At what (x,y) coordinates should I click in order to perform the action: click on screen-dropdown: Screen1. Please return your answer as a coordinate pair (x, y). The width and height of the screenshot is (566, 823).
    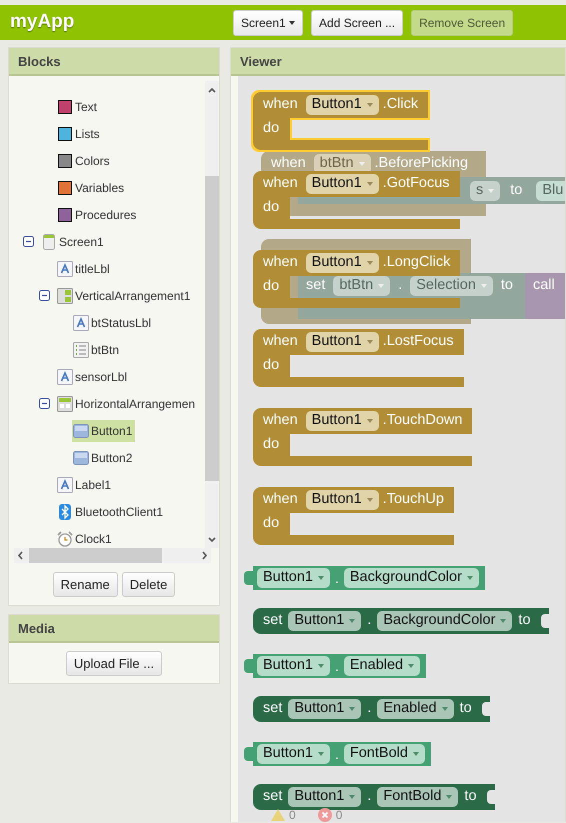
    Looking at the image, I should click on (268, 23).